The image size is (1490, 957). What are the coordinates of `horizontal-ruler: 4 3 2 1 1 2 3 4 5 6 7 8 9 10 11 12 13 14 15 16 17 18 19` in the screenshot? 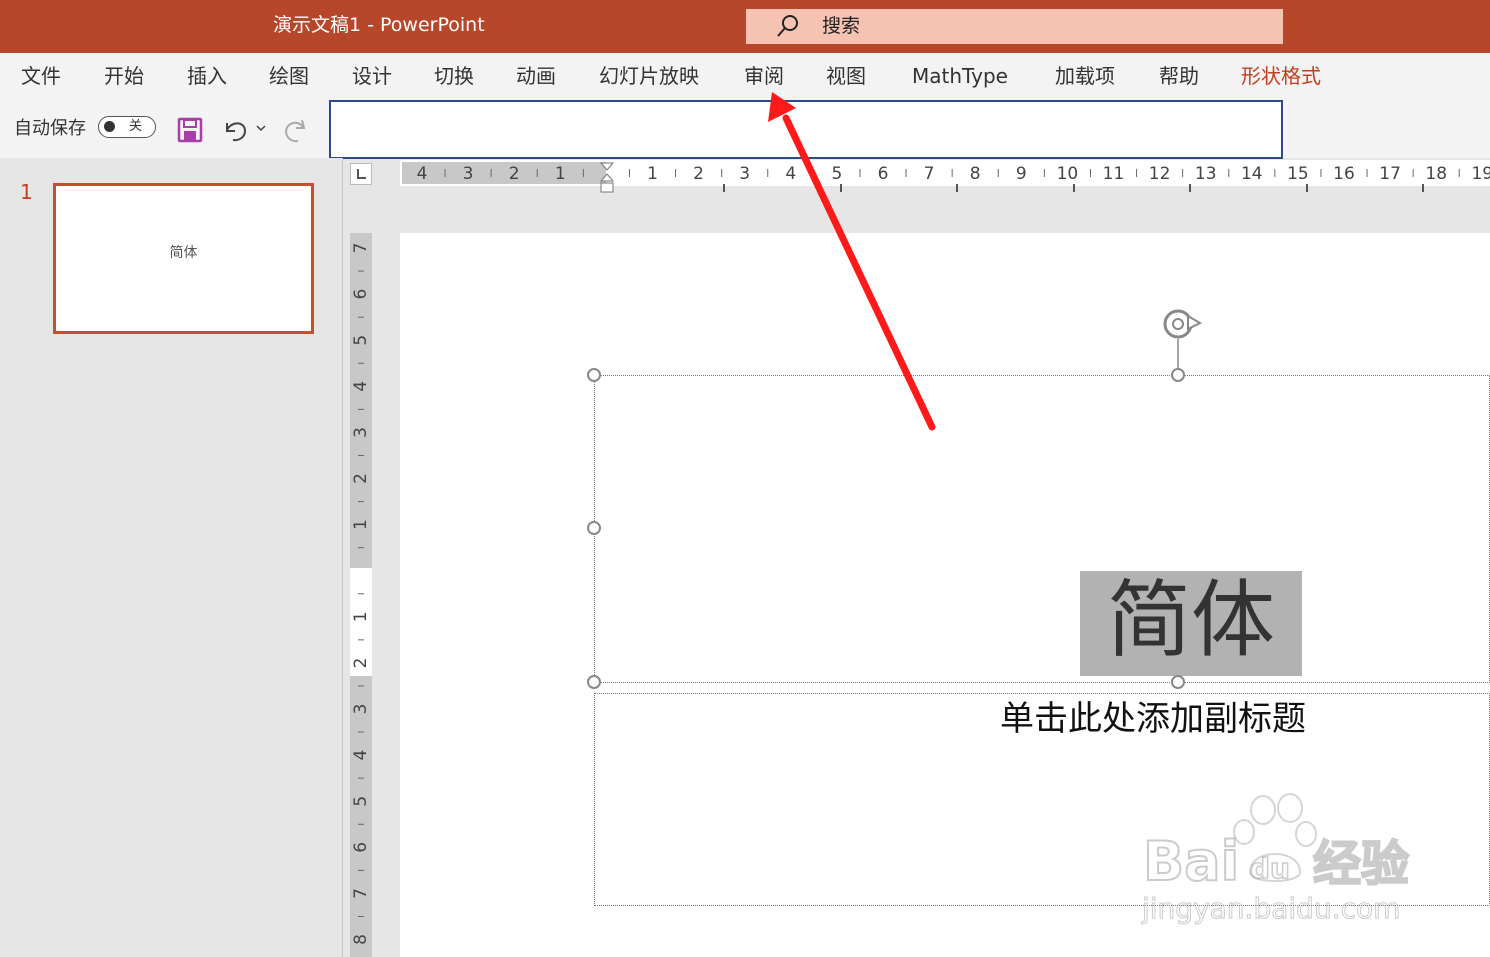 It's located at (945, 176).